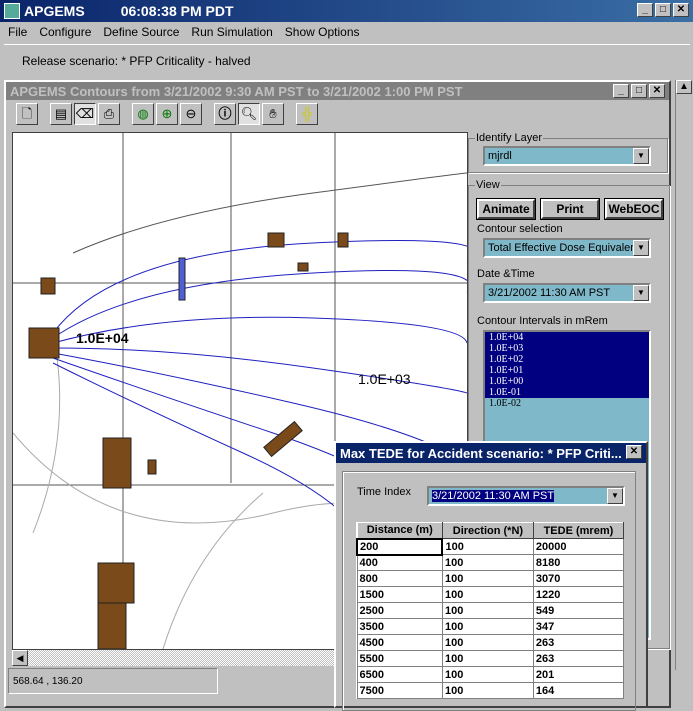 This screenshot has height=711, width=693. What do you see at coordinates (567, 403) in the screenshot?
I see `list-item: 1.0E-02` at bounding box center [567, 403].